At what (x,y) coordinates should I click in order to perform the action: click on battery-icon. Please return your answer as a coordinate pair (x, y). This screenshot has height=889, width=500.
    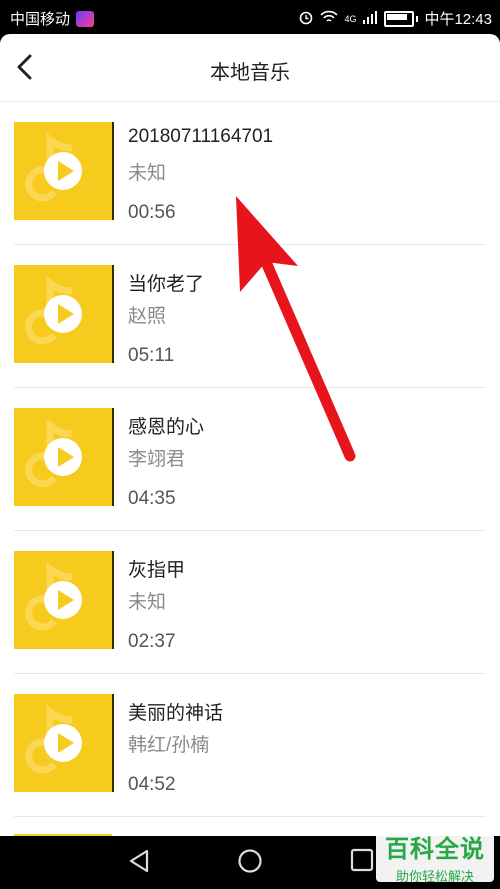
    Looking at the image, I should click on (399, 18).